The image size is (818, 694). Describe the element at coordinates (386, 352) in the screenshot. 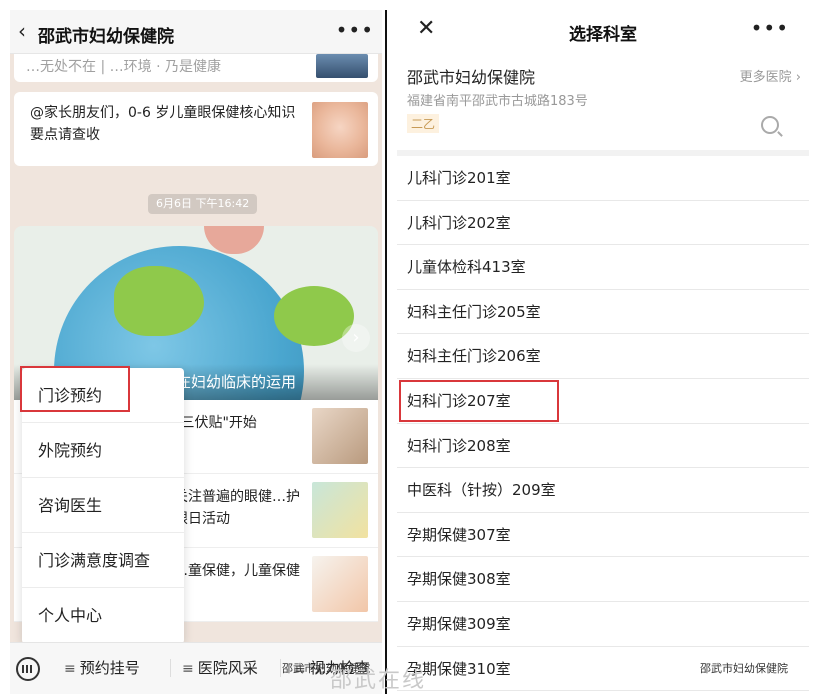

I see `panel-divider` at that location.